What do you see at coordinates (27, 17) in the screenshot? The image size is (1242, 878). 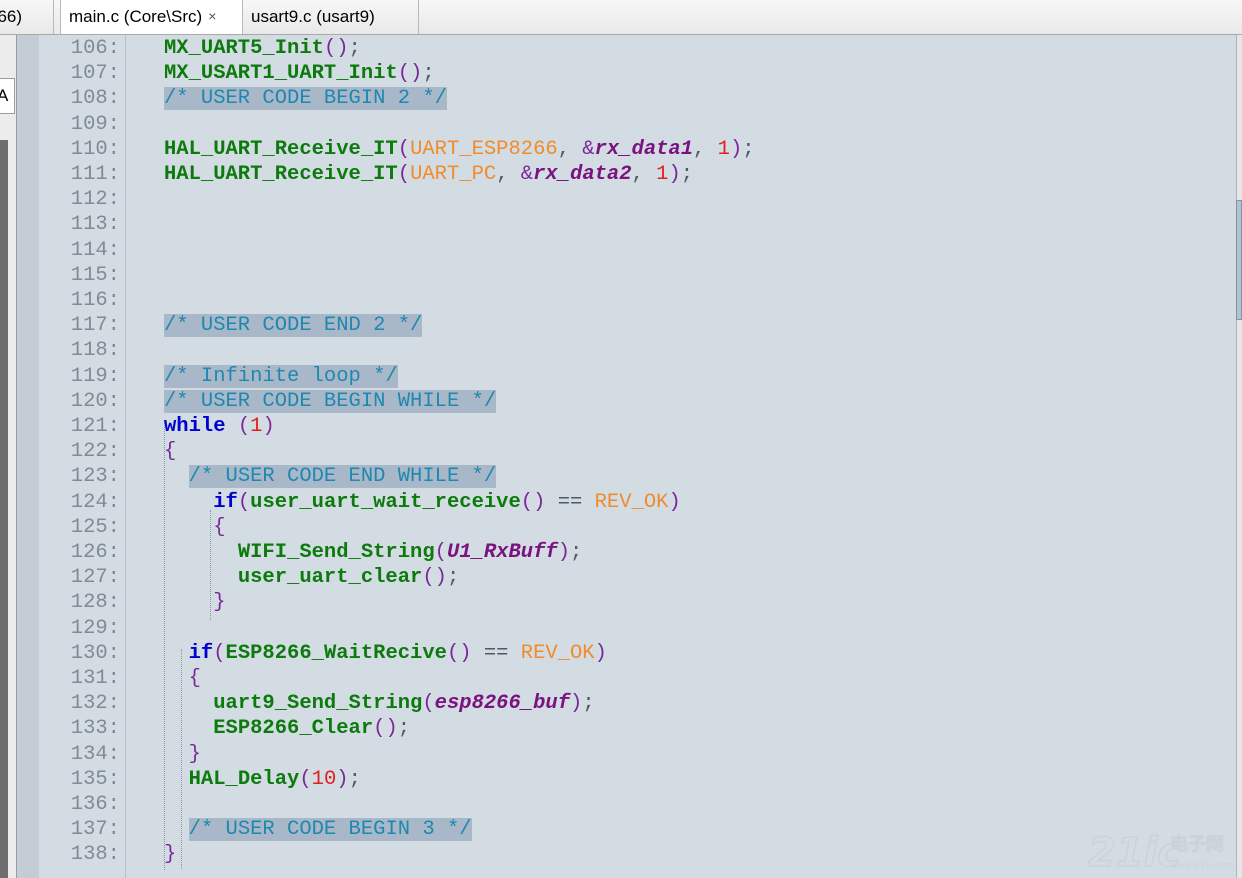 I see `tab-esp8266: 266)` at bounding box center [27, 17].